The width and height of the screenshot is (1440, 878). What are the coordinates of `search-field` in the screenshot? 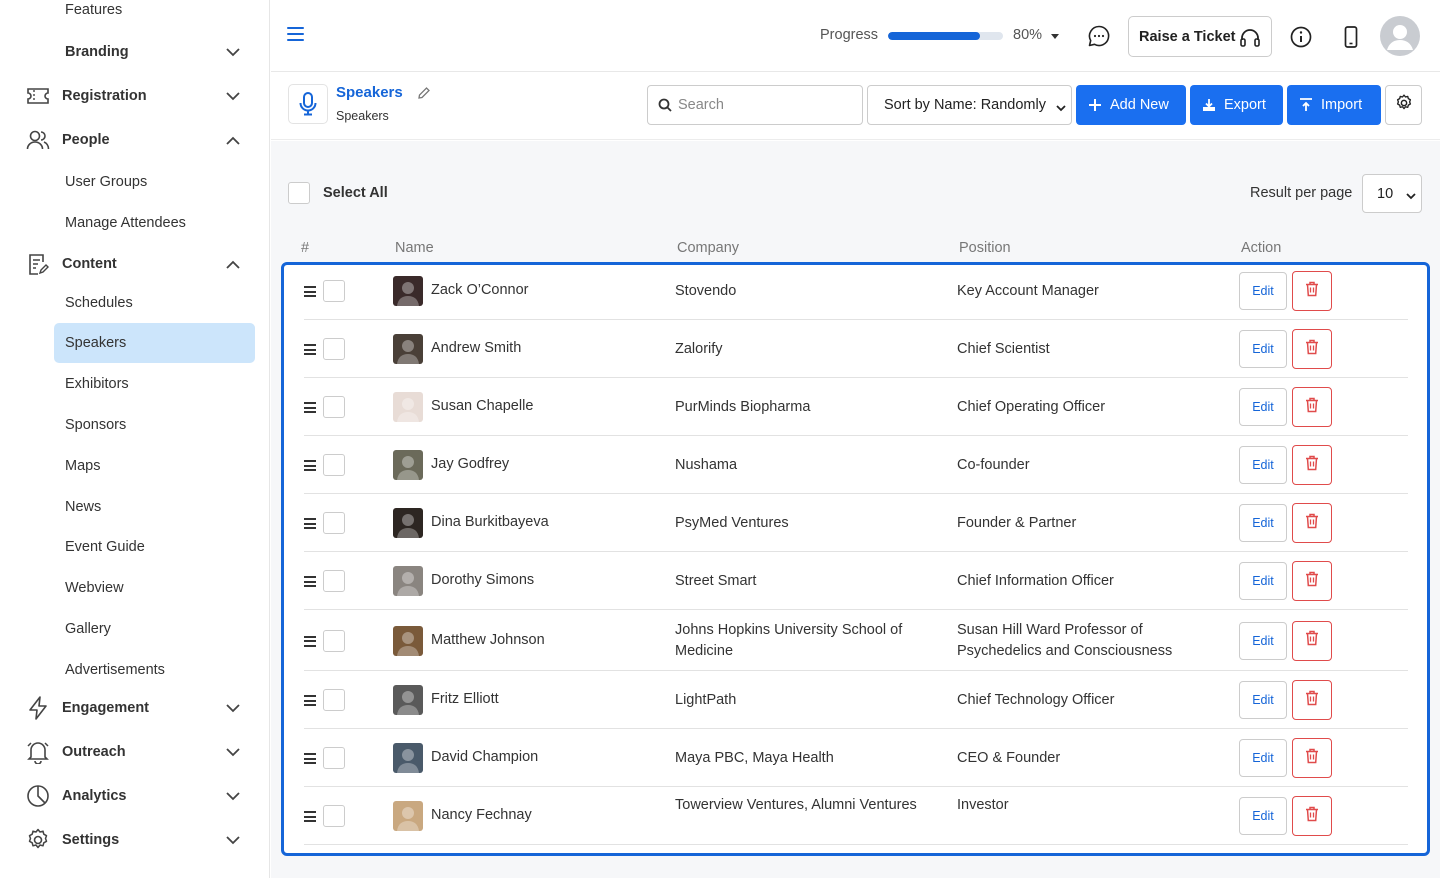 It's located at (755, 105).